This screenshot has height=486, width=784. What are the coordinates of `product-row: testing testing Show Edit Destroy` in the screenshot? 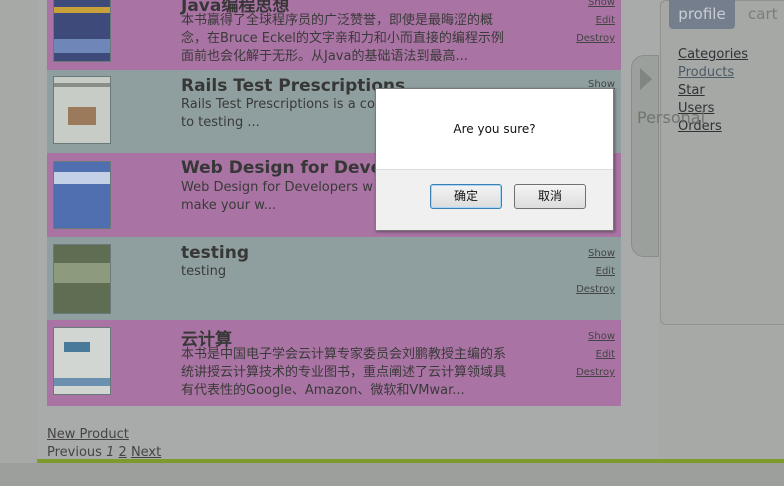 It's located at (334, 278).